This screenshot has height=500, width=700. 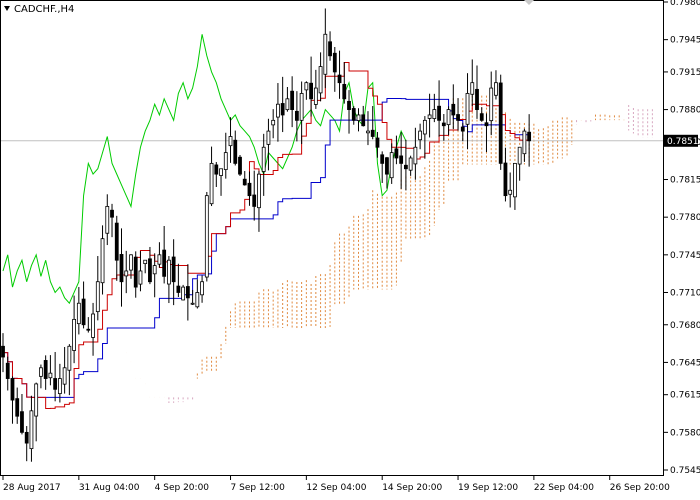 I want to click on x-tick-label: 12 Sep 04:00, so click(x=336, y=488).